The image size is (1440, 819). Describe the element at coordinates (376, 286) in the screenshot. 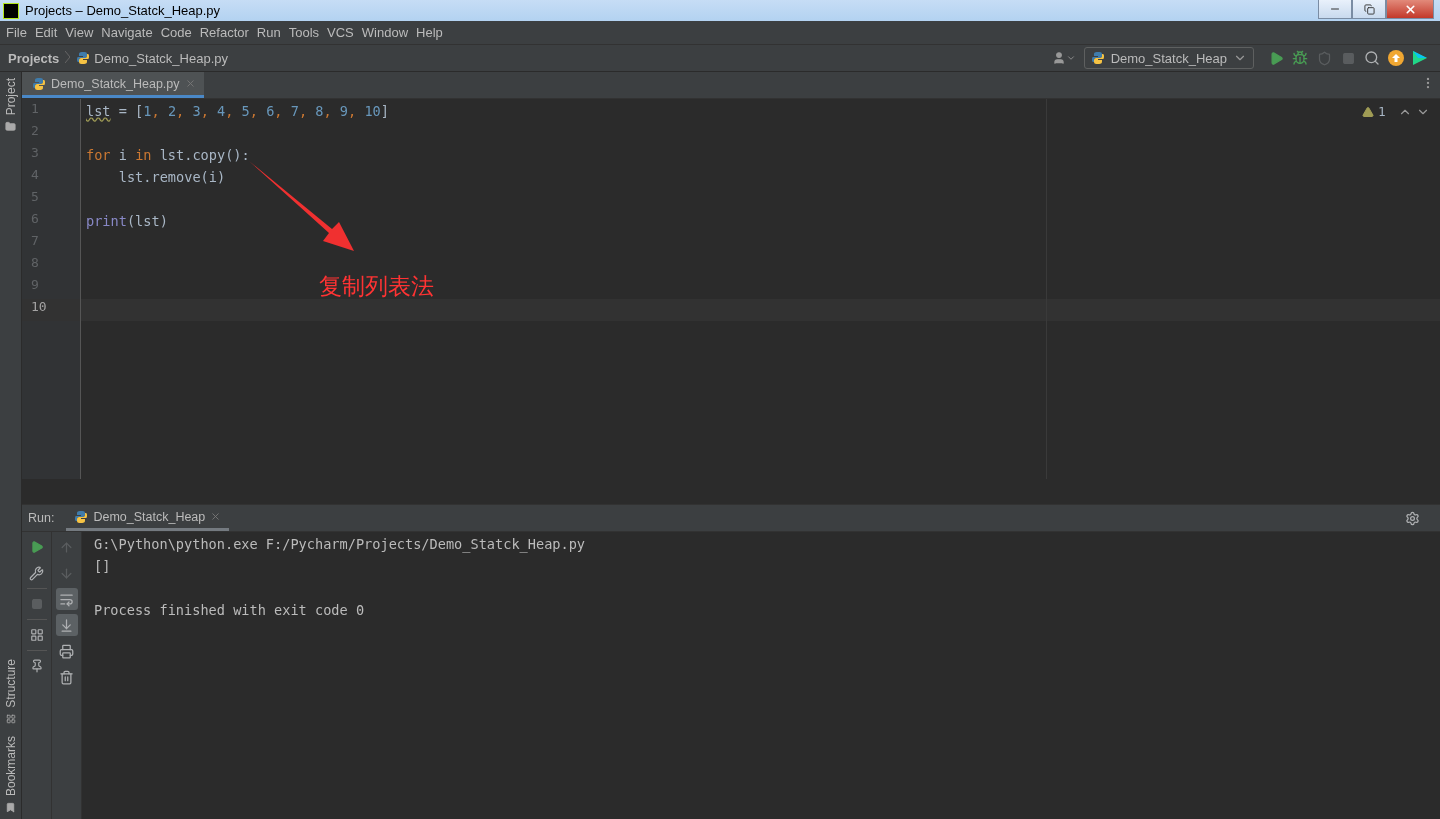

I see `annotation-text: 复制列表法` at that location.